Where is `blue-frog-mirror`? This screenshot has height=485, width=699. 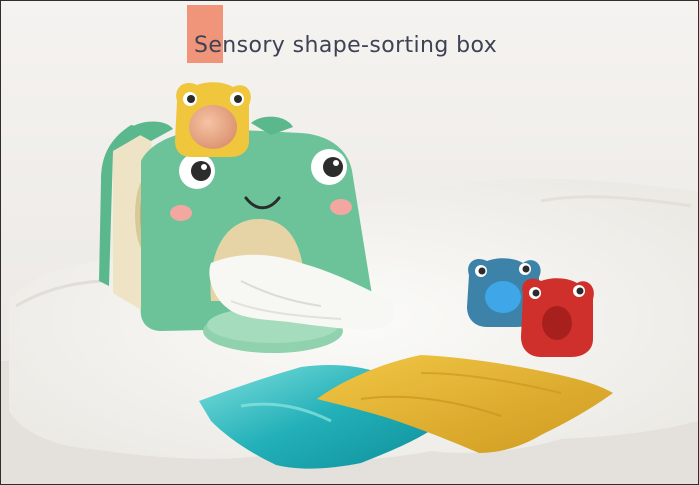
blue-frog-mirror is located at coordinates (503, 297).